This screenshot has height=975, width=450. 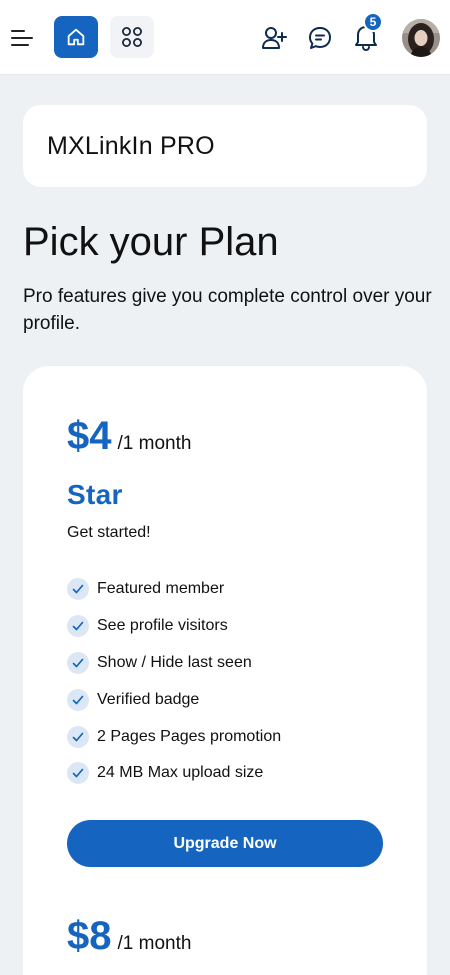 I want to click on home-icon, so click(x=76, y=37).